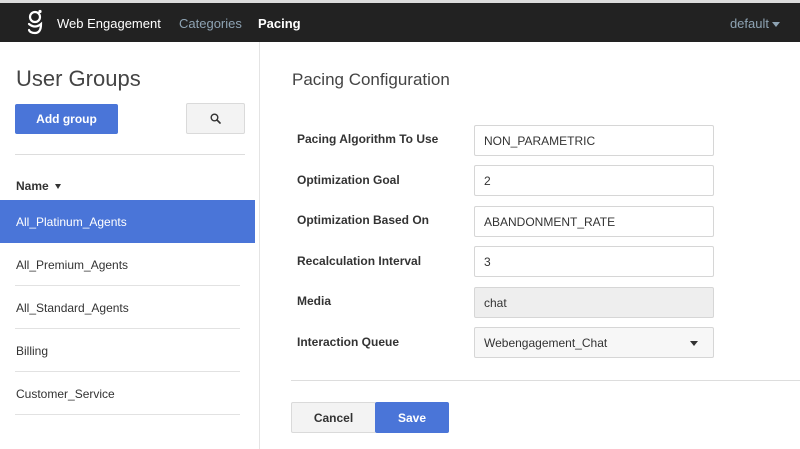 Image resolution: width=800 pixels, height=449 pixels. I want to click on recalculation-interval-label: Recalculation Interval, so click(359, 261).